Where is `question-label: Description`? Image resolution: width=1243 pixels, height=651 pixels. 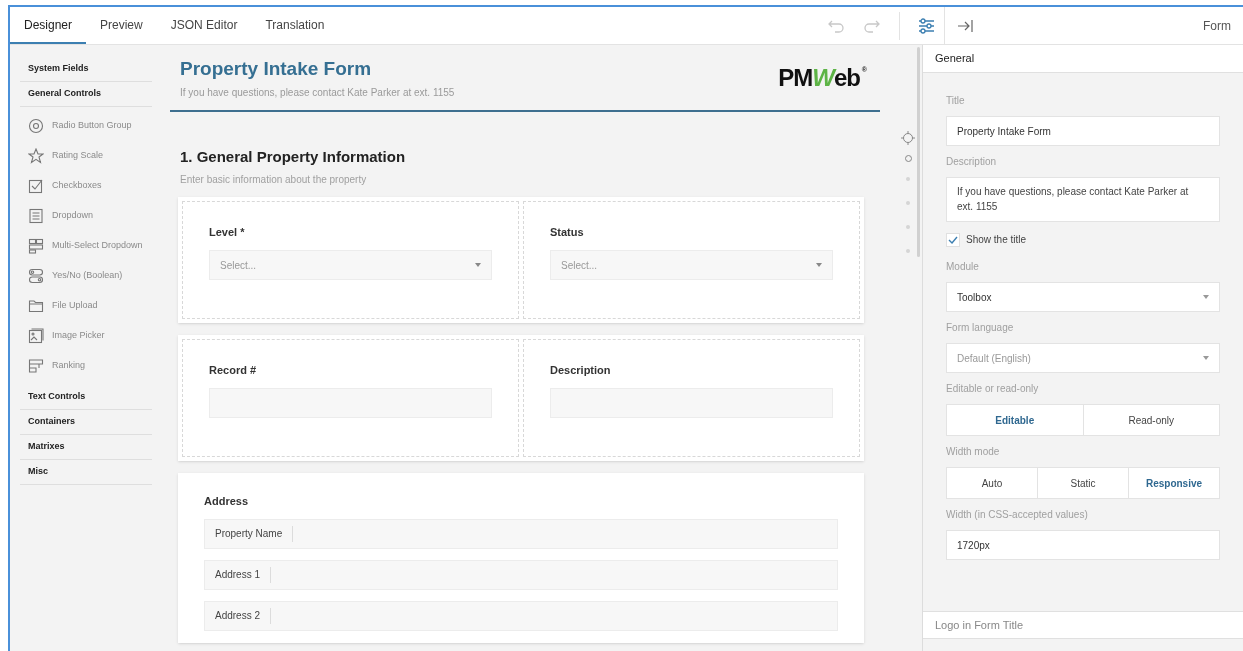 question-label: Description is located at coordinates (581, 370).